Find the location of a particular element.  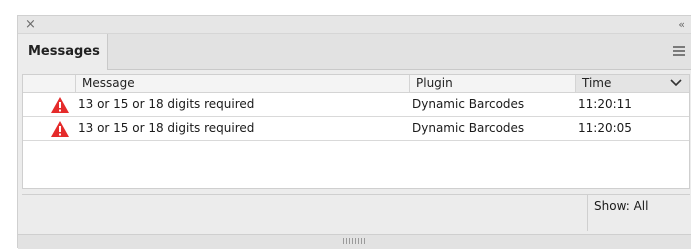

grip-icon is located at coordinates (355, 241).